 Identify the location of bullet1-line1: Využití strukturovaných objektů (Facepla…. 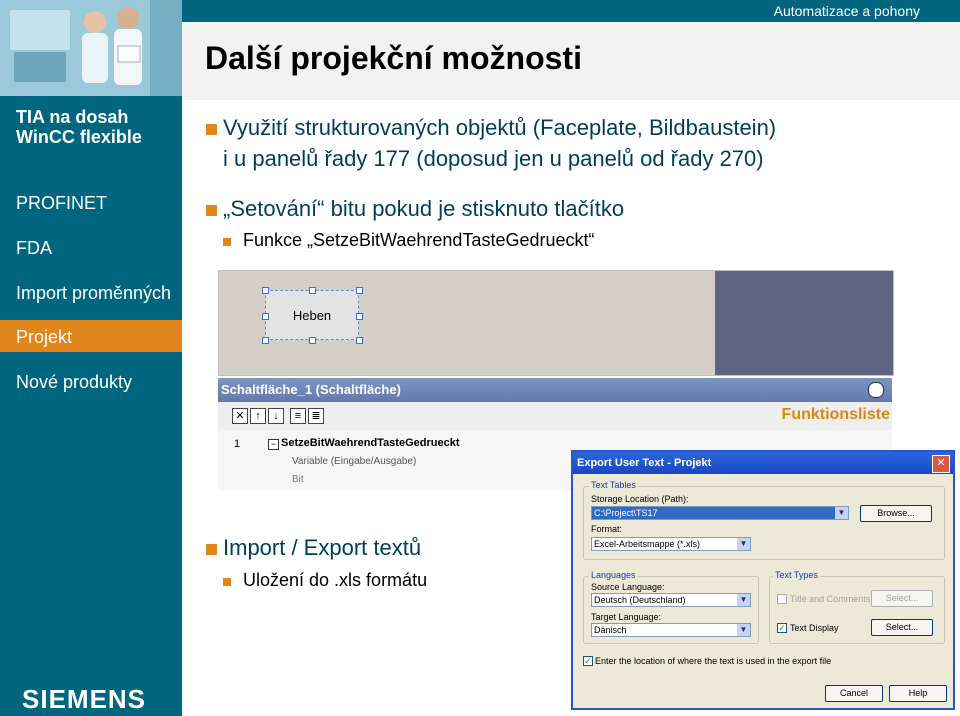
(500, 127).